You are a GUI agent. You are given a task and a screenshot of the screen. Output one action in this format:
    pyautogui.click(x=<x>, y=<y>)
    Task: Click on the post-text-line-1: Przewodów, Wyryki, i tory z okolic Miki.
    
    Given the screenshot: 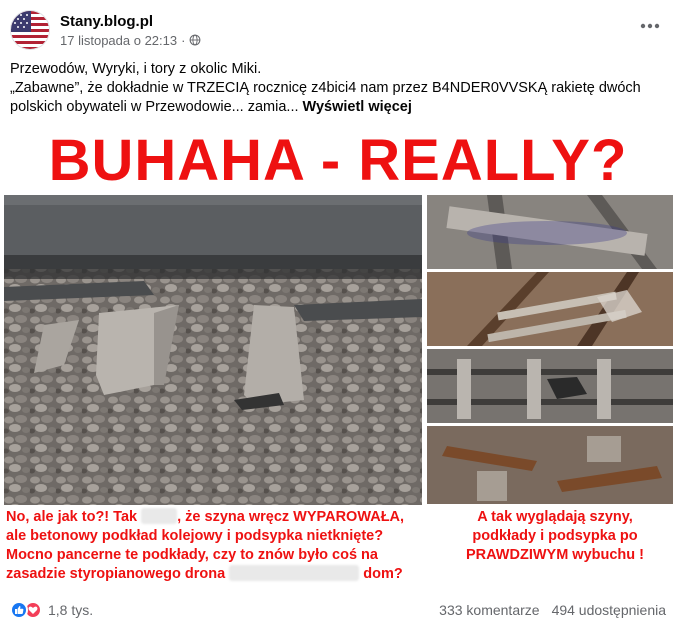 What is the action you would take?
    pyautogui.click(x=136, y=69)
    